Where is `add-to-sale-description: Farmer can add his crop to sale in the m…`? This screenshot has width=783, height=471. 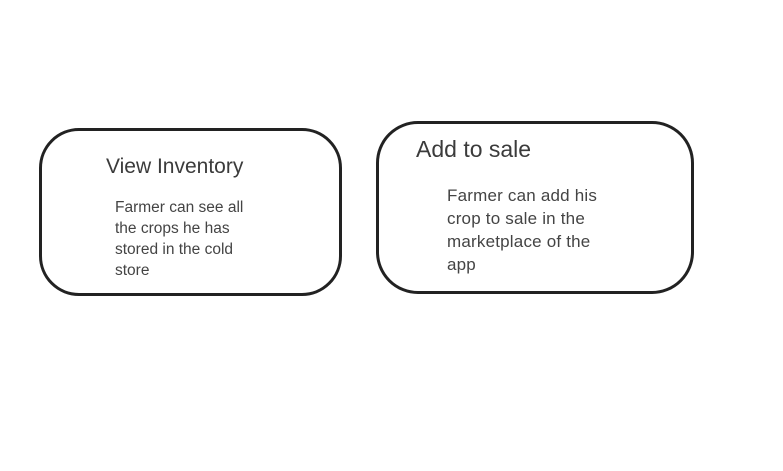
add-to-sale-description: Farmer can add his crop to sale in the m… is located at coordinates (522, 230).